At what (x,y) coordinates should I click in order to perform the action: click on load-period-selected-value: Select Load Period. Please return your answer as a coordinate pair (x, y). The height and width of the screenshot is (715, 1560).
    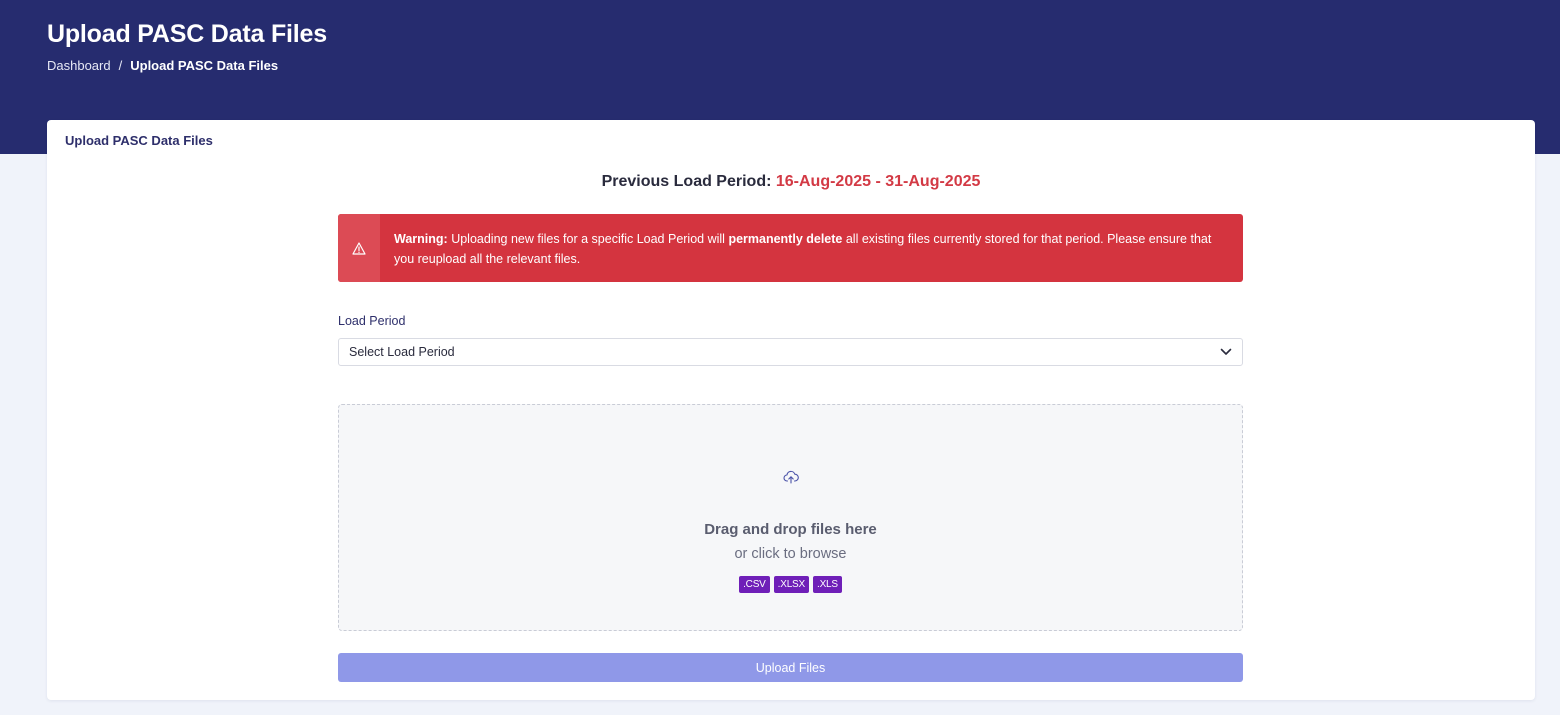
    Looking at the image, I should click on (402, 352).